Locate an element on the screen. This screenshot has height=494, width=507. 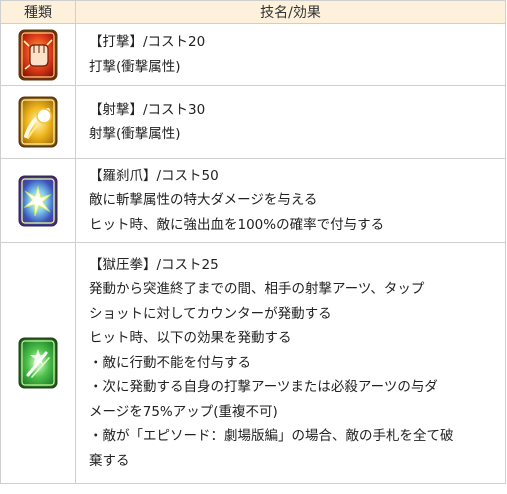
fist-card-icon is located at coordinates (38, 54).